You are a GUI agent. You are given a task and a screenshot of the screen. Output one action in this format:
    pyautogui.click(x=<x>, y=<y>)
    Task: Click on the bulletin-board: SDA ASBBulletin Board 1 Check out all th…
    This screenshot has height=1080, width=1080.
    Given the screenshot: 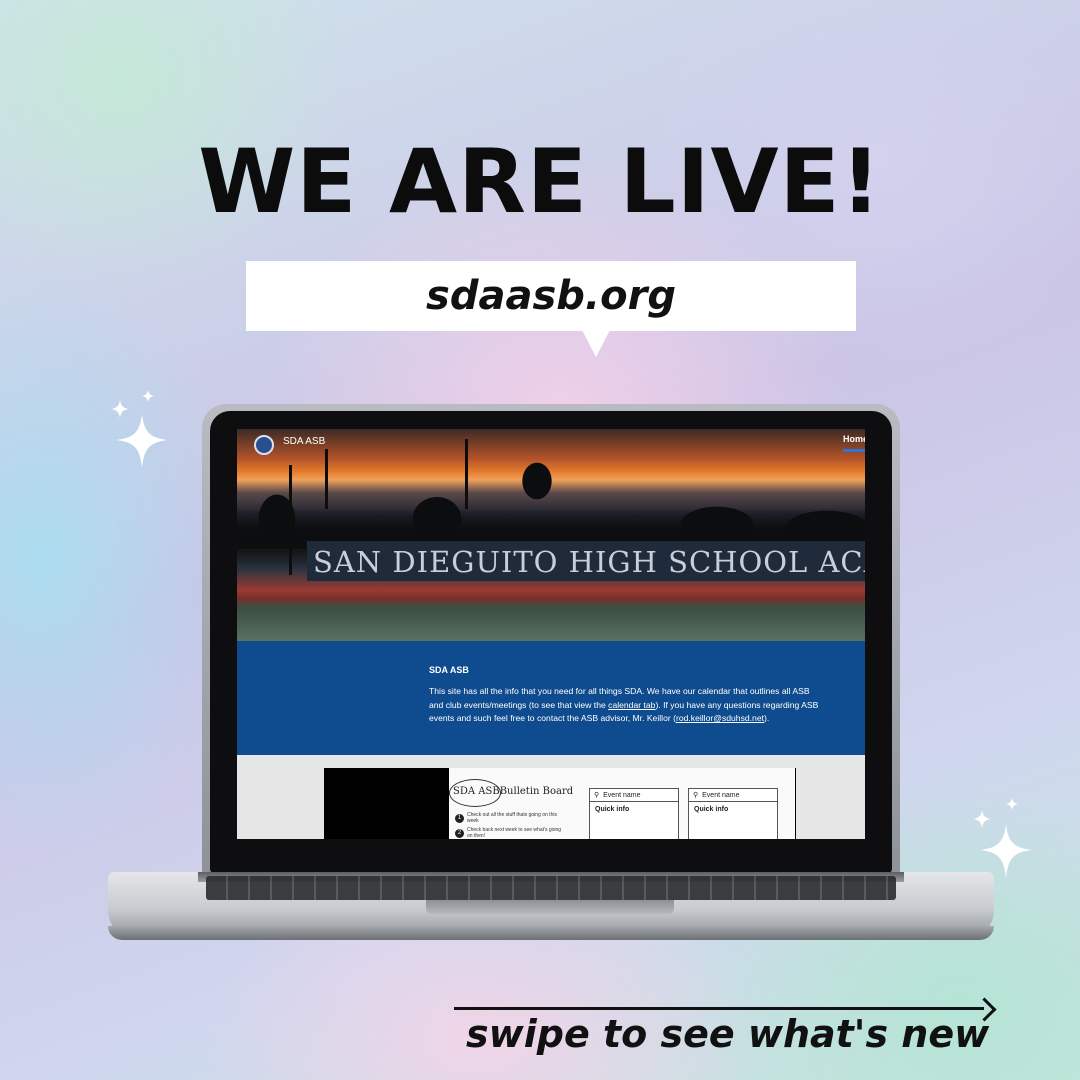 What is the action you would take?
    pyautogui.click(x=622, y=803)
    